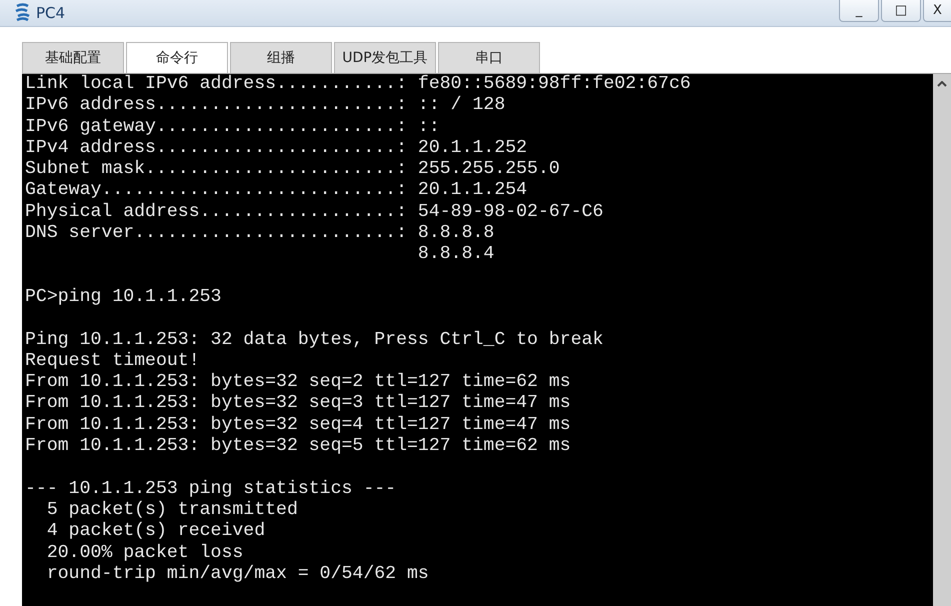 The width and height of the screenshot is (951, 606). I want to click on terminal-line: IPv6 address......................: :: / 128, so click(265, 106).